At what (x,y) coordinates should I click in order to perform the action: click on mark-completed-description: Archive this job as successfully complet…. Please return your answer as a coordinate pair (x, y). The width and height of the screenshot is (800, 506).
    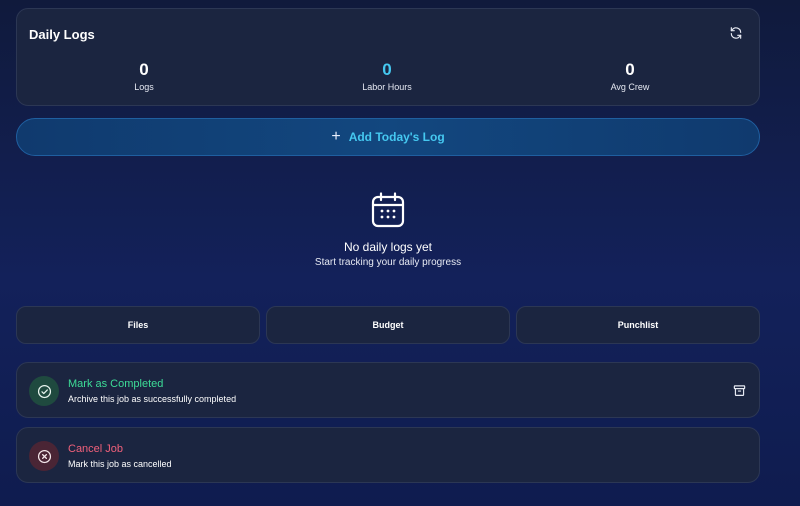
    Looking at the image, I should click on (152, 399).